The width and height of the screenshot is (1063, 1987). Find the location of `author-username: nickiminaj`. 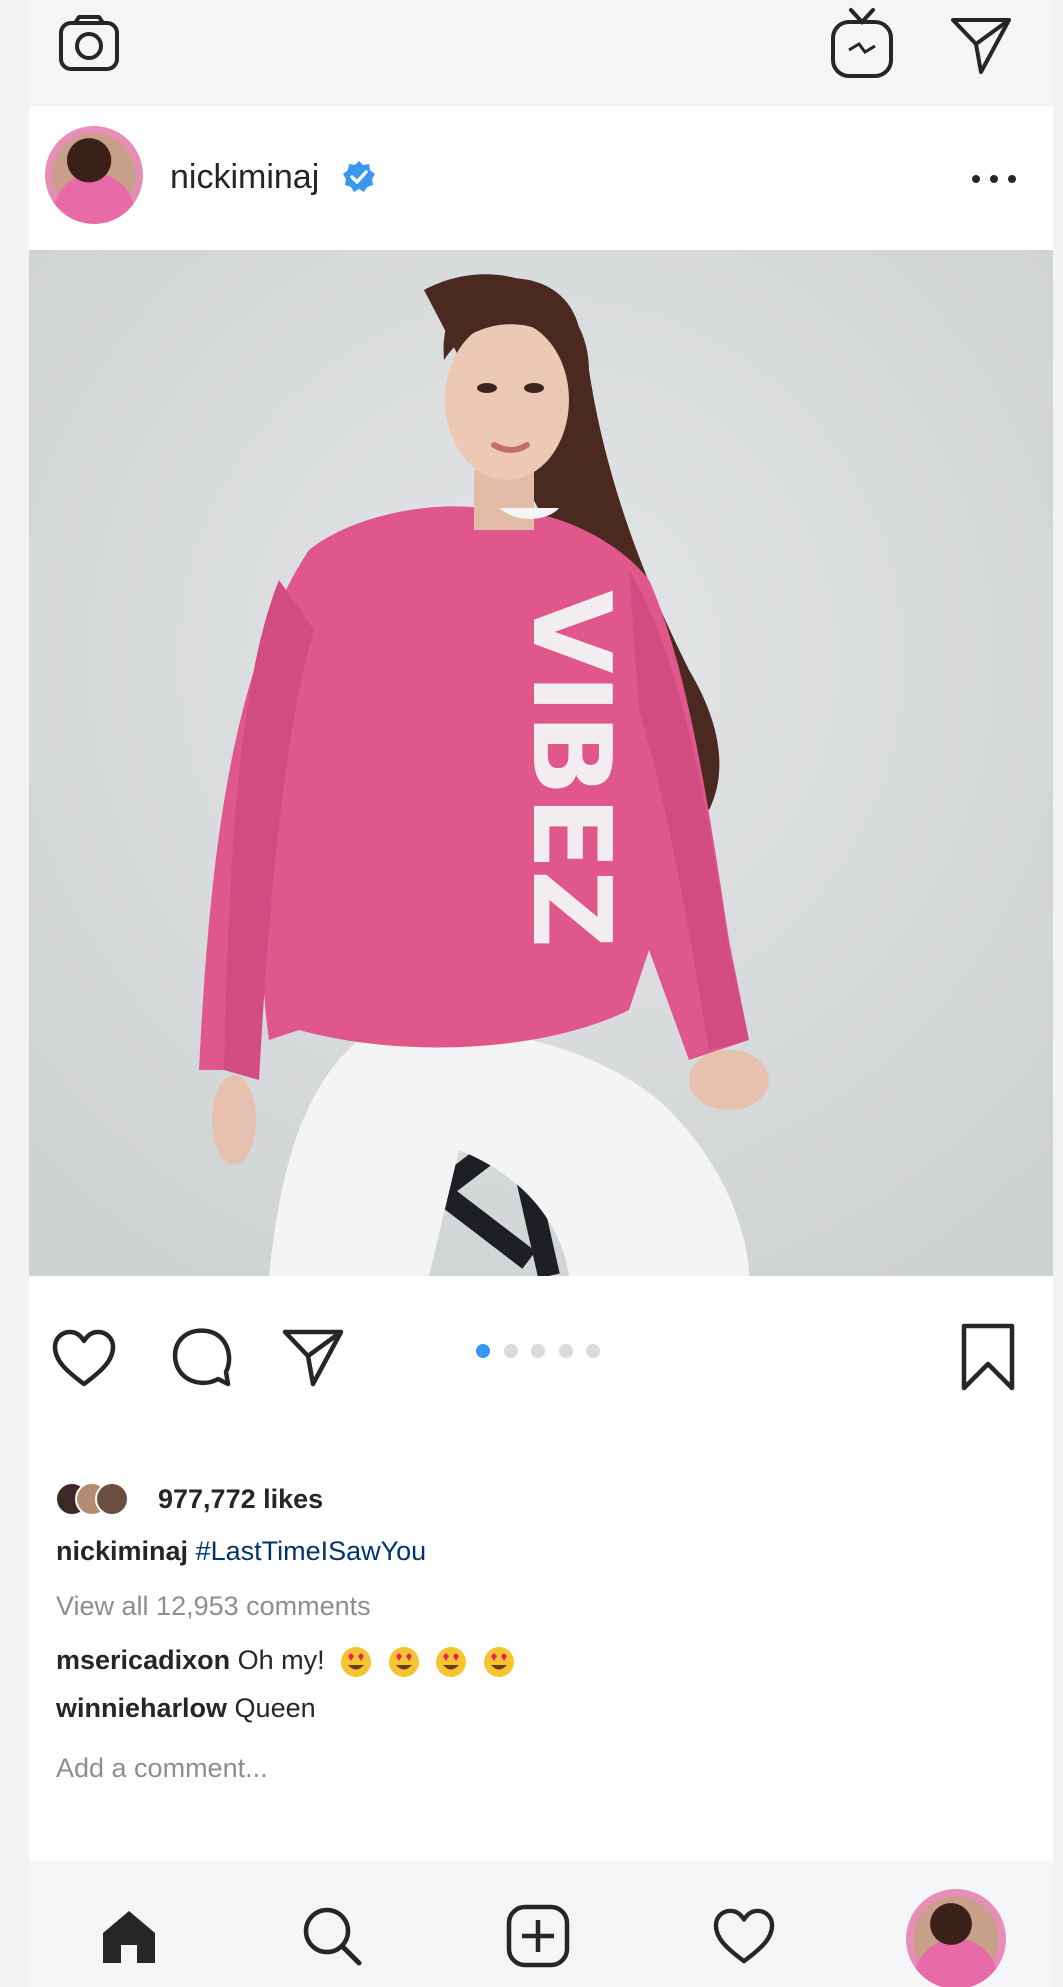

author-username: nickiminaj is located at coordinates (244, 177).